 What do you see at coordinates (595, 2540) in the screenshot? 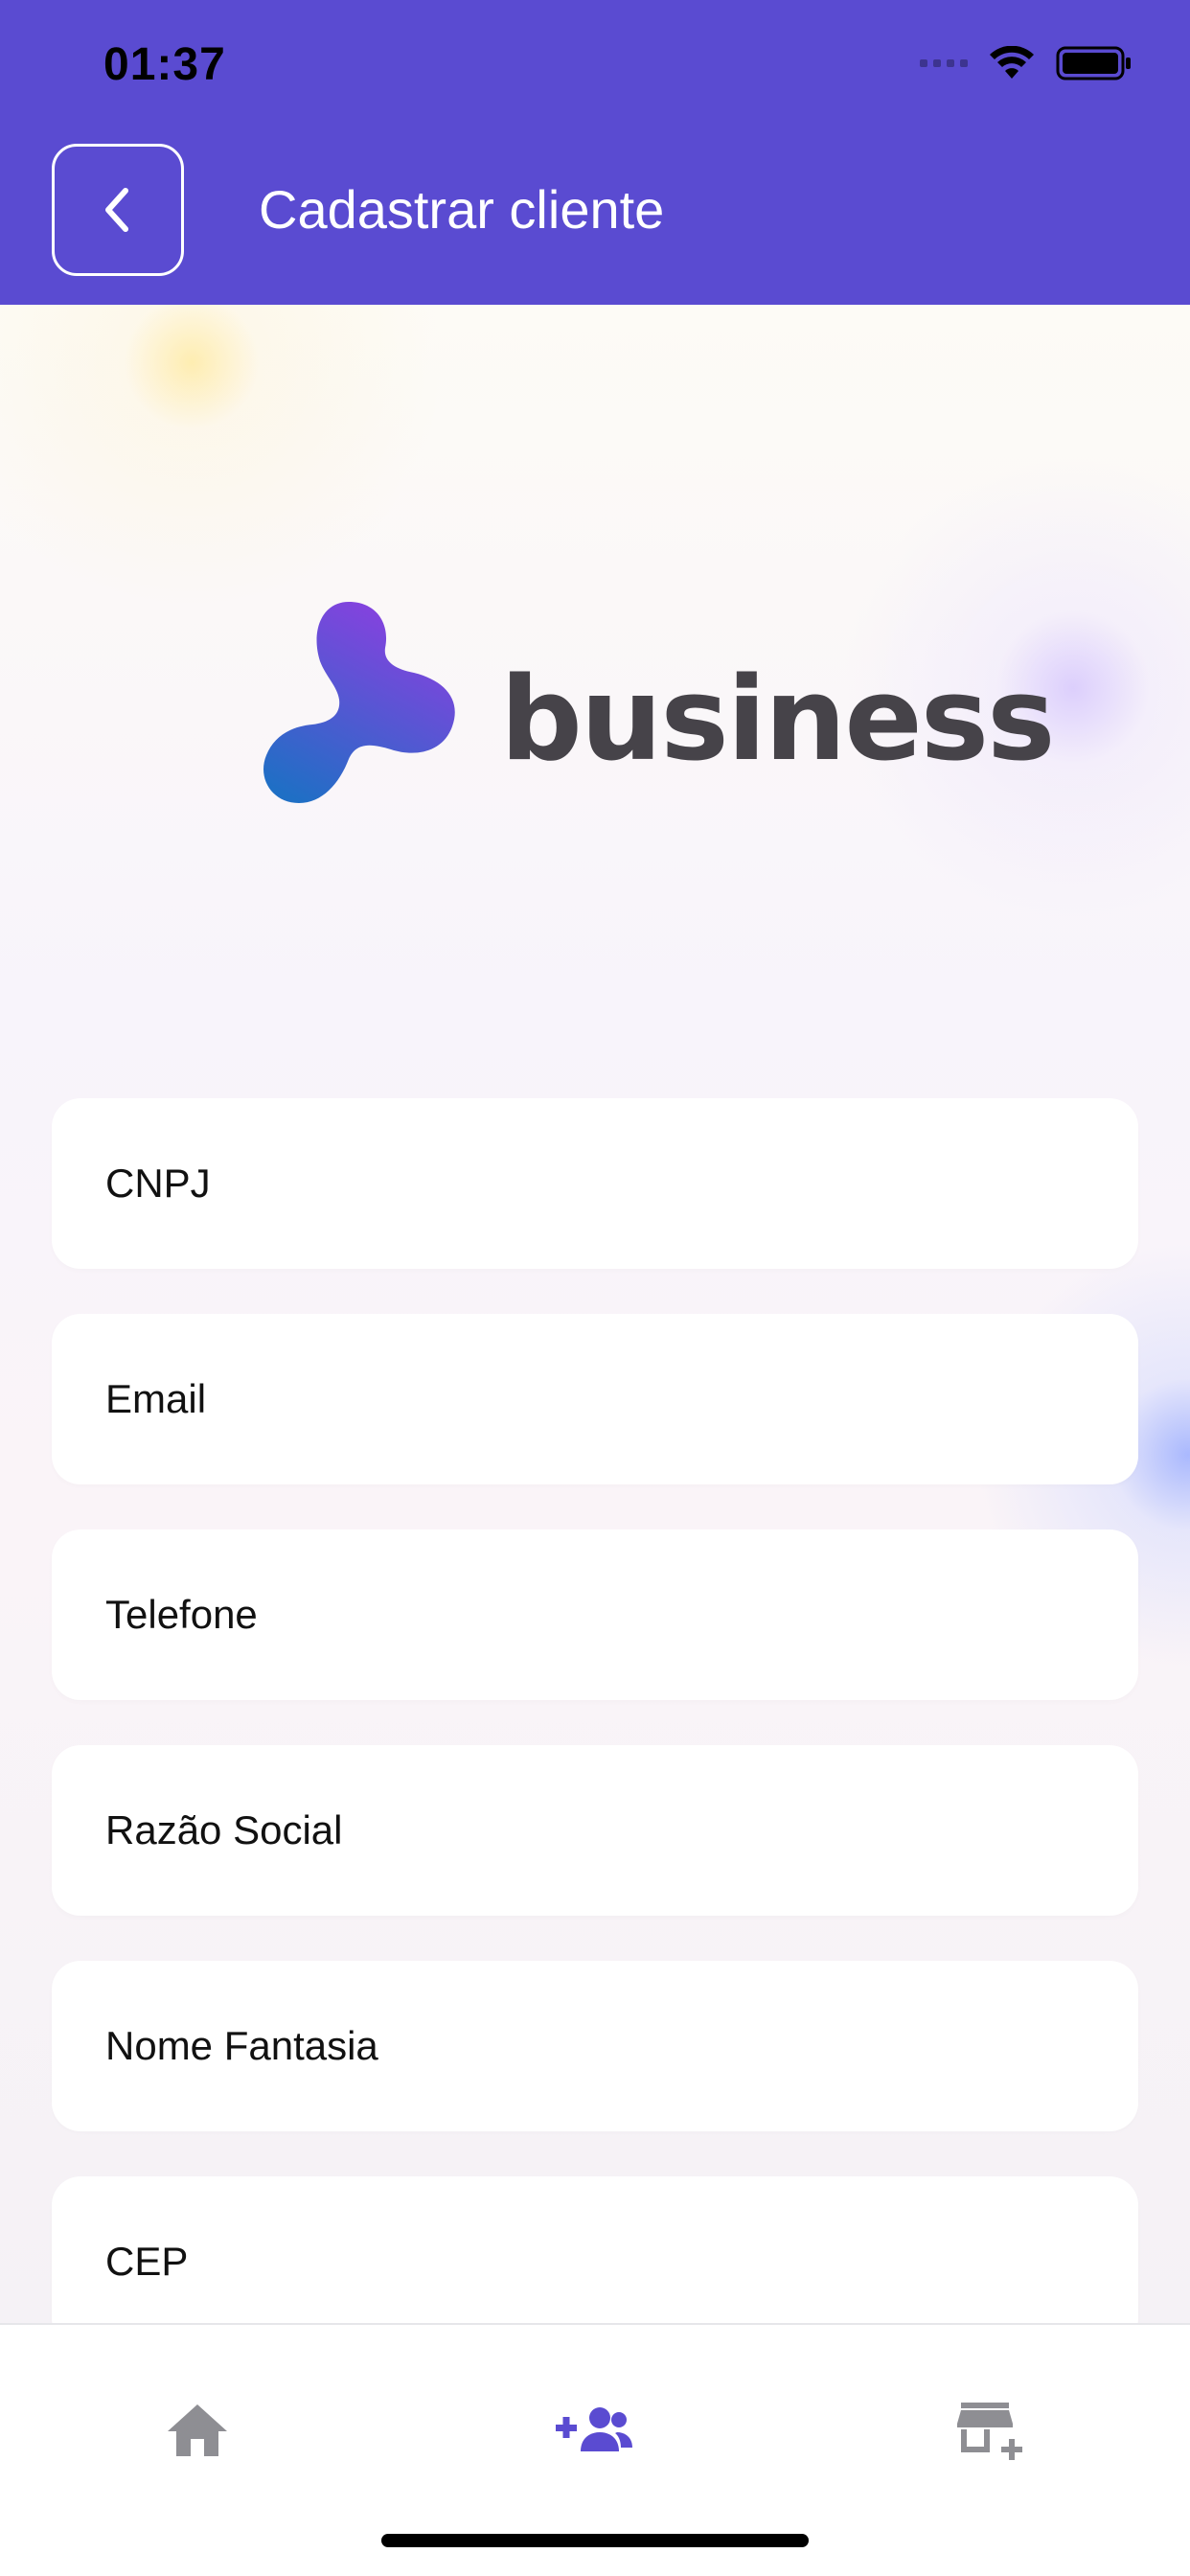
I see `home-indicator` at bounding box center [595, 2540].